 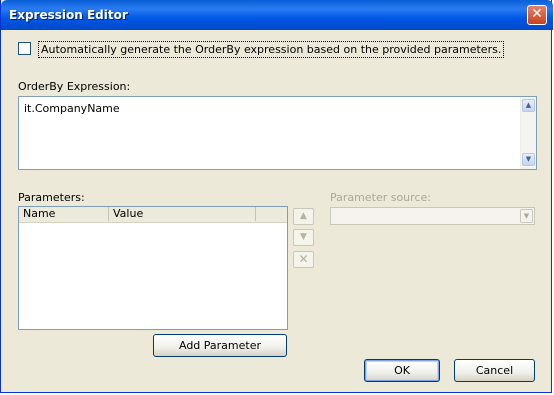 I want to click on parameters-list-header: Name Value, so click(x=153, y=215).